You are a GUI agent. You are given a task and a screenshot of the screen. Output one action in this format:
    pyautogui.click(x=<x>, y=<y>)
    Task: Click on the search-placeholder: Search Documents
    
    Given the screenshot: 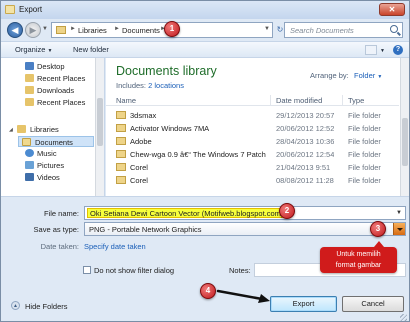 What is the action you would take?
    pyautogui.click(x=322, y=30)
    